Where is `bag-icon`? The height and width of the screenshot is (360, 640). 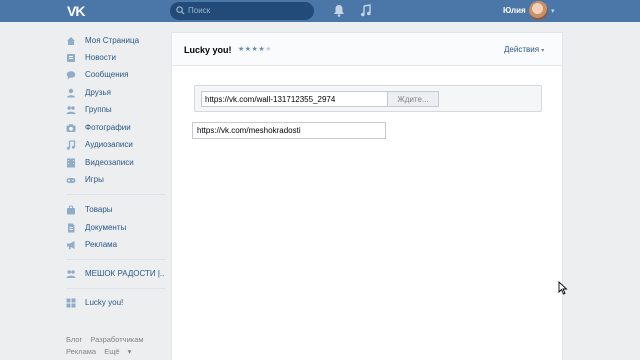
bag-icon is located at coordinates (71, 210).